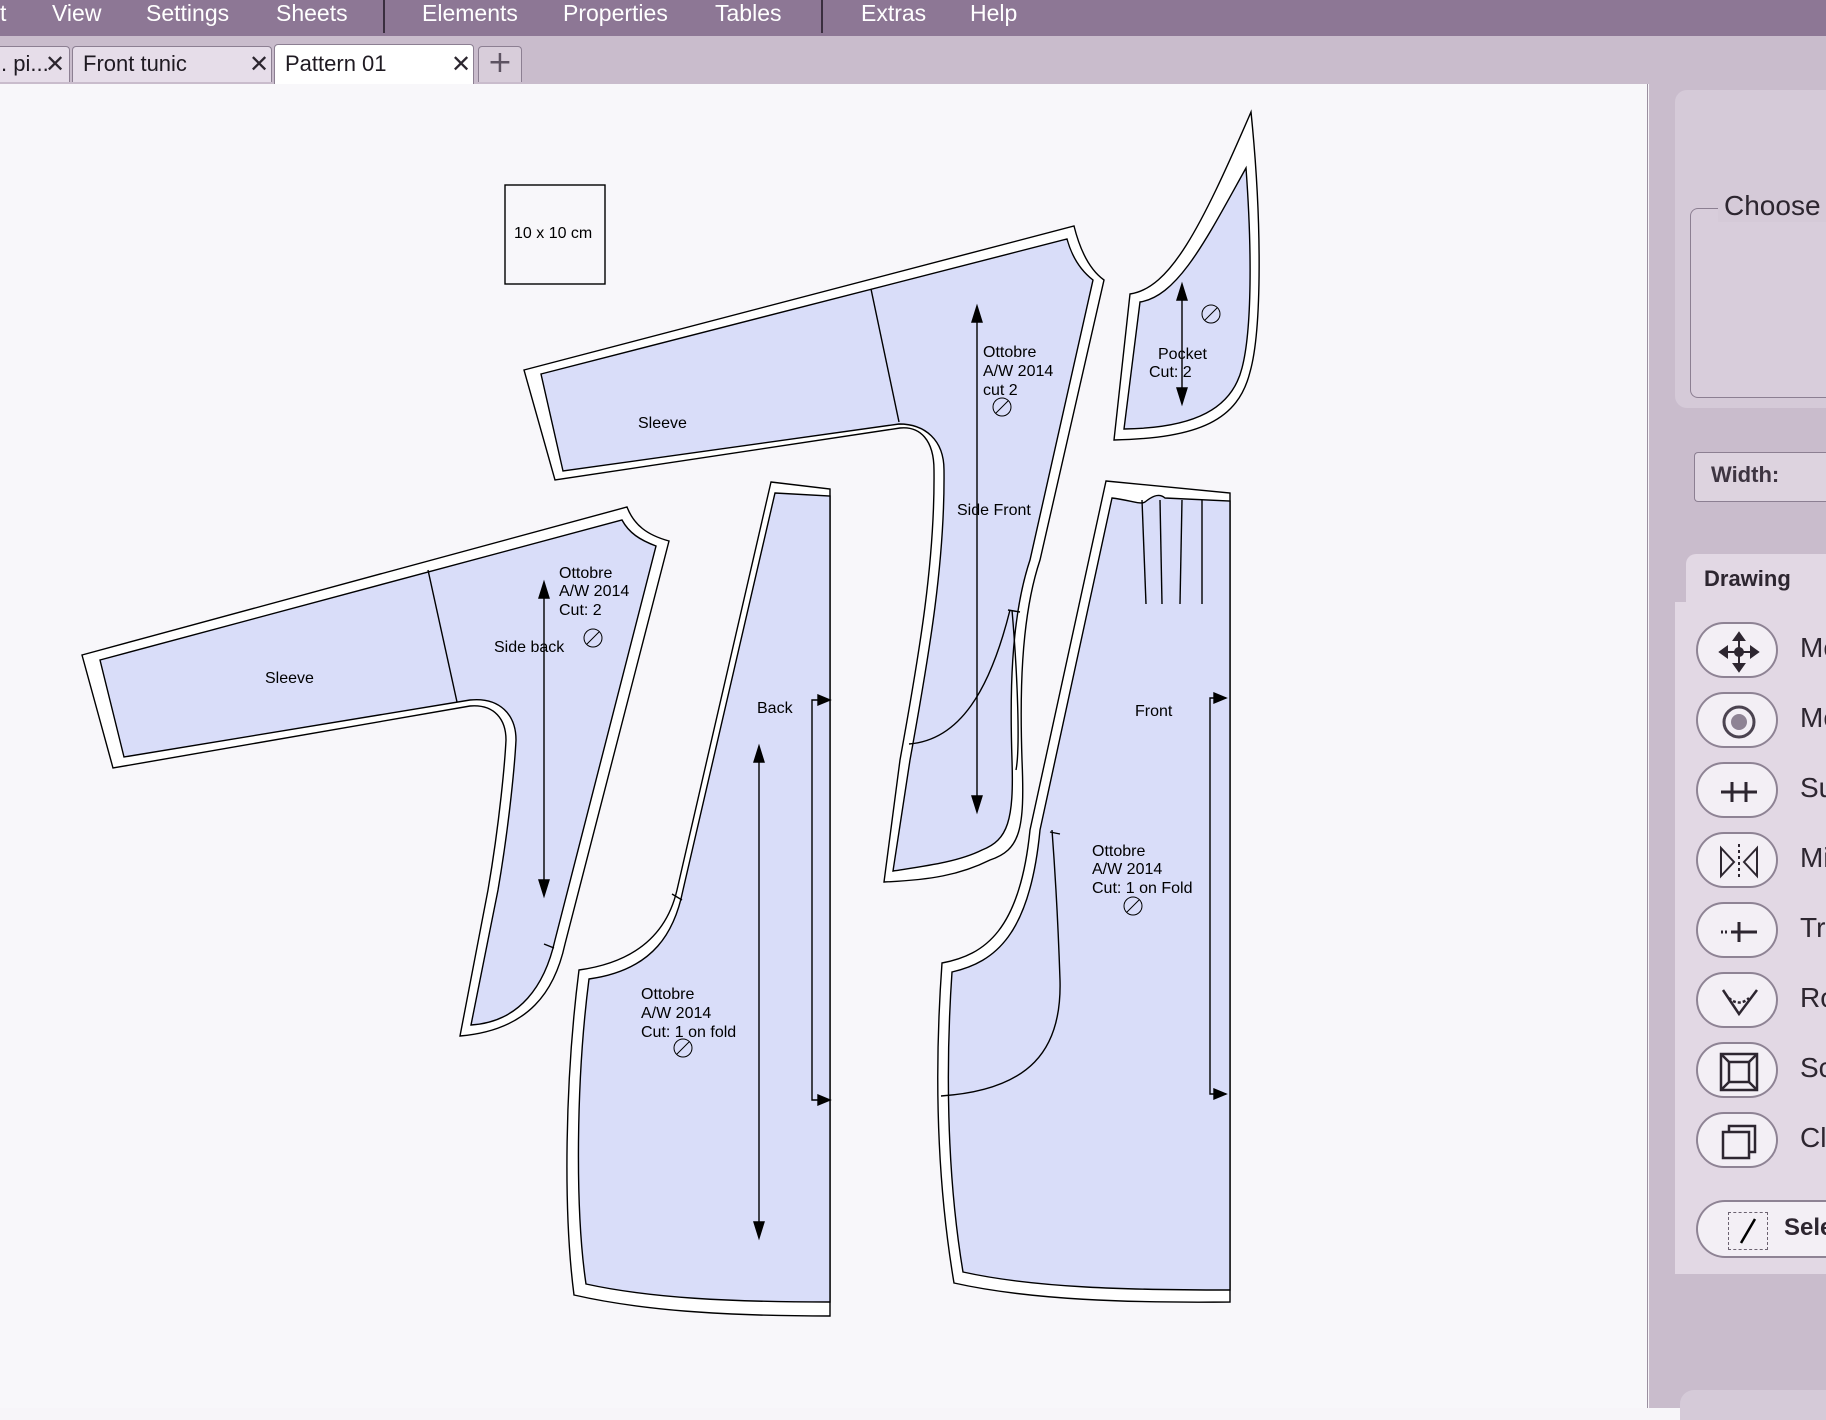  What do you see at coordinates (289, 678) in the screenshot?
I see `sleeve-left-label: Sleeve` at bounding box center [289, 678].